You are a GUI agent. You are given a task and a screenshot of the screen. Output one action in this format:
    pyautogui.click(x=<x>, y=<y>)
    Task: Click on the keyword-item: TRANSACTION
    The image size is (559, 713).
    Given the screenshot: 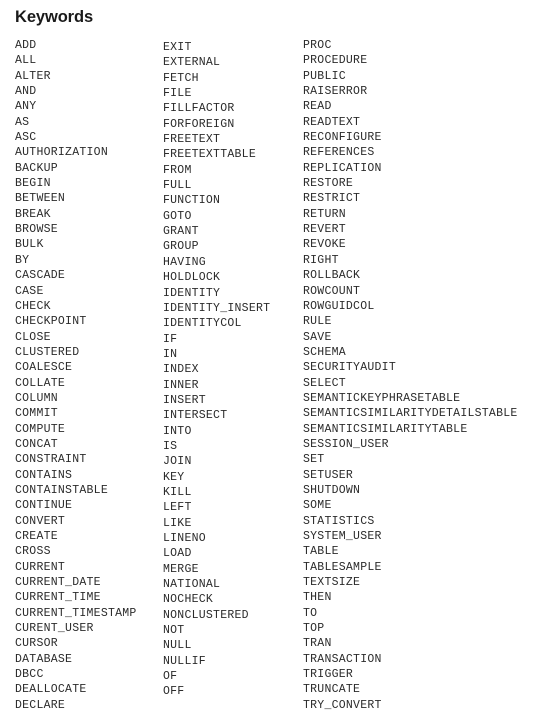 What is the action you would take?
    pyautogui.click(x=342, y=659)
    